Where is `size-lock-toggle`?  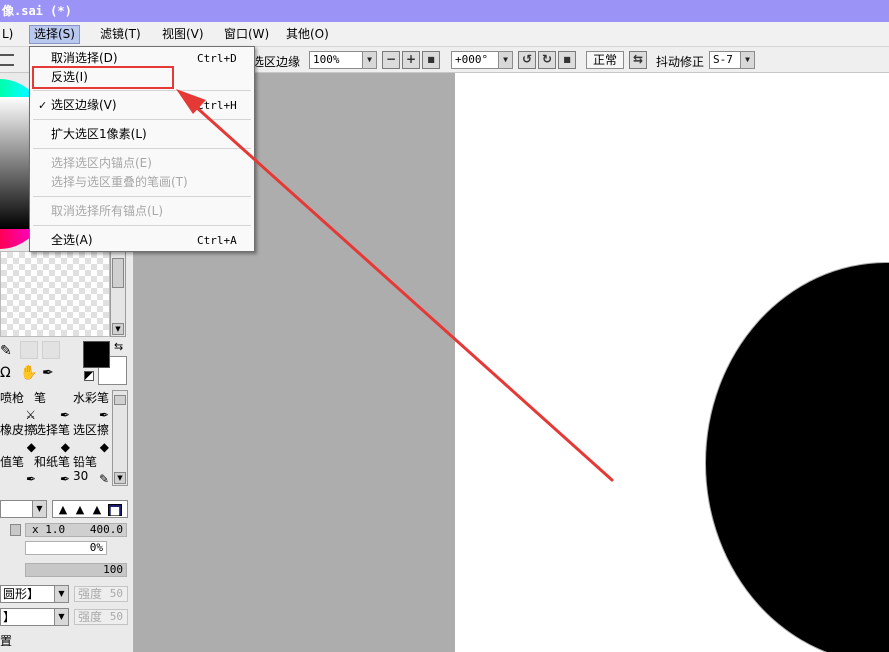 size-lock-toggle is located at coordinates (15, 530).